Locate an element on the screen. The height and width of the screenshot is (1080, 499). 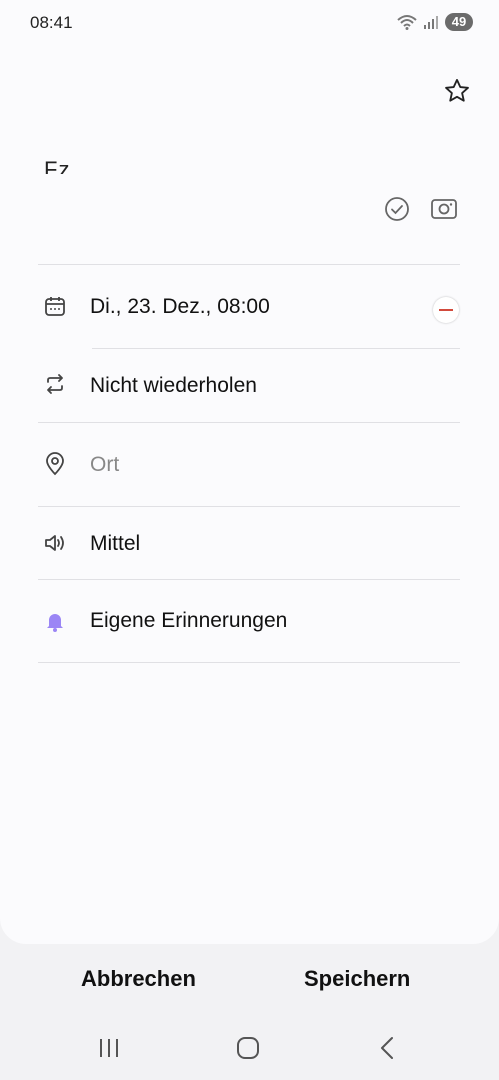
bell-icon is located at coordinates (55, 621).